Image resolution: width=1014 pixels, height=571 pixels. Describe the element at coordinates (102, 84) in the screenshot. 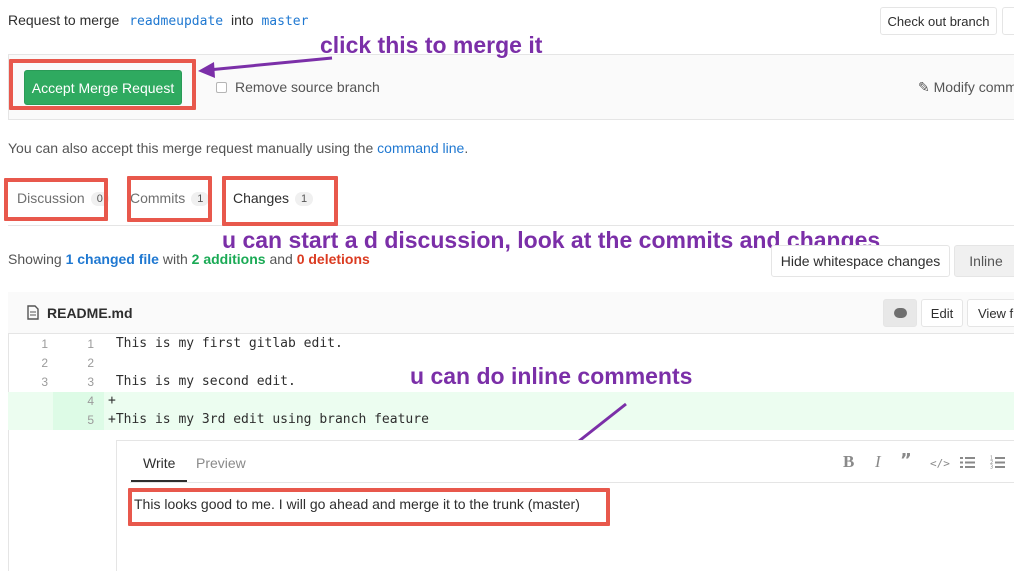

I see `highlight-accept` at that location.